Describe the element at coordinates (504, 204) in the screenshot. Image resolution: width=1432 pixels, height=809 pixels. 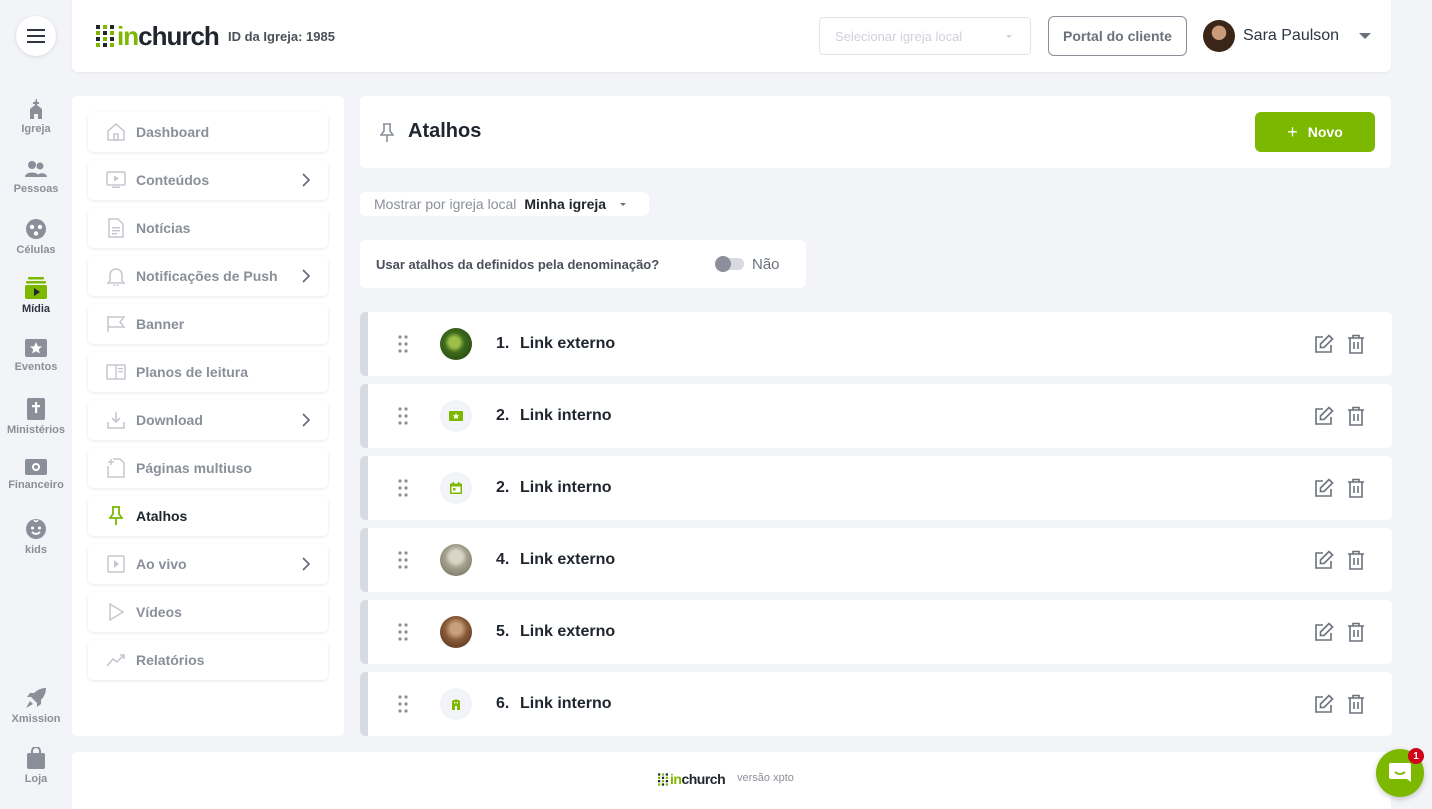
I see `church-filter-dropdown: Mostrar por igreja local Minha igreja` at that location.